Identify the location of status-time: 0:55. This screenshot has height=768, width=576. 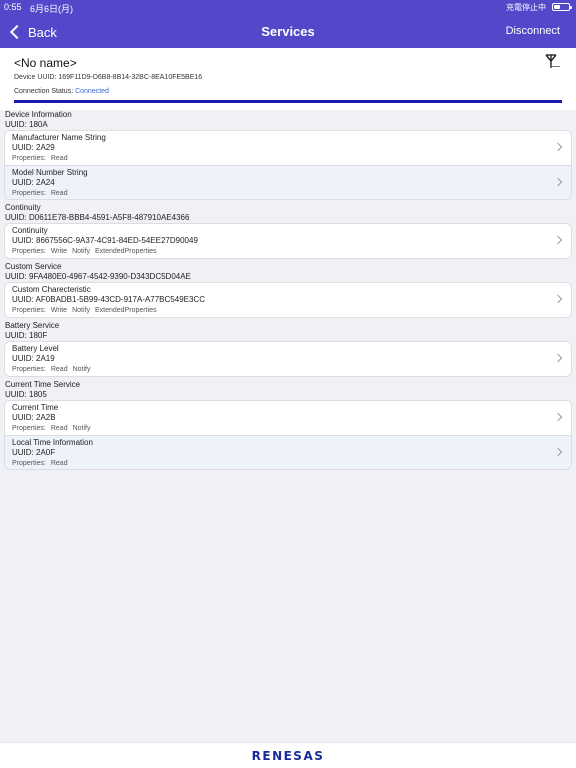
(13, 7).